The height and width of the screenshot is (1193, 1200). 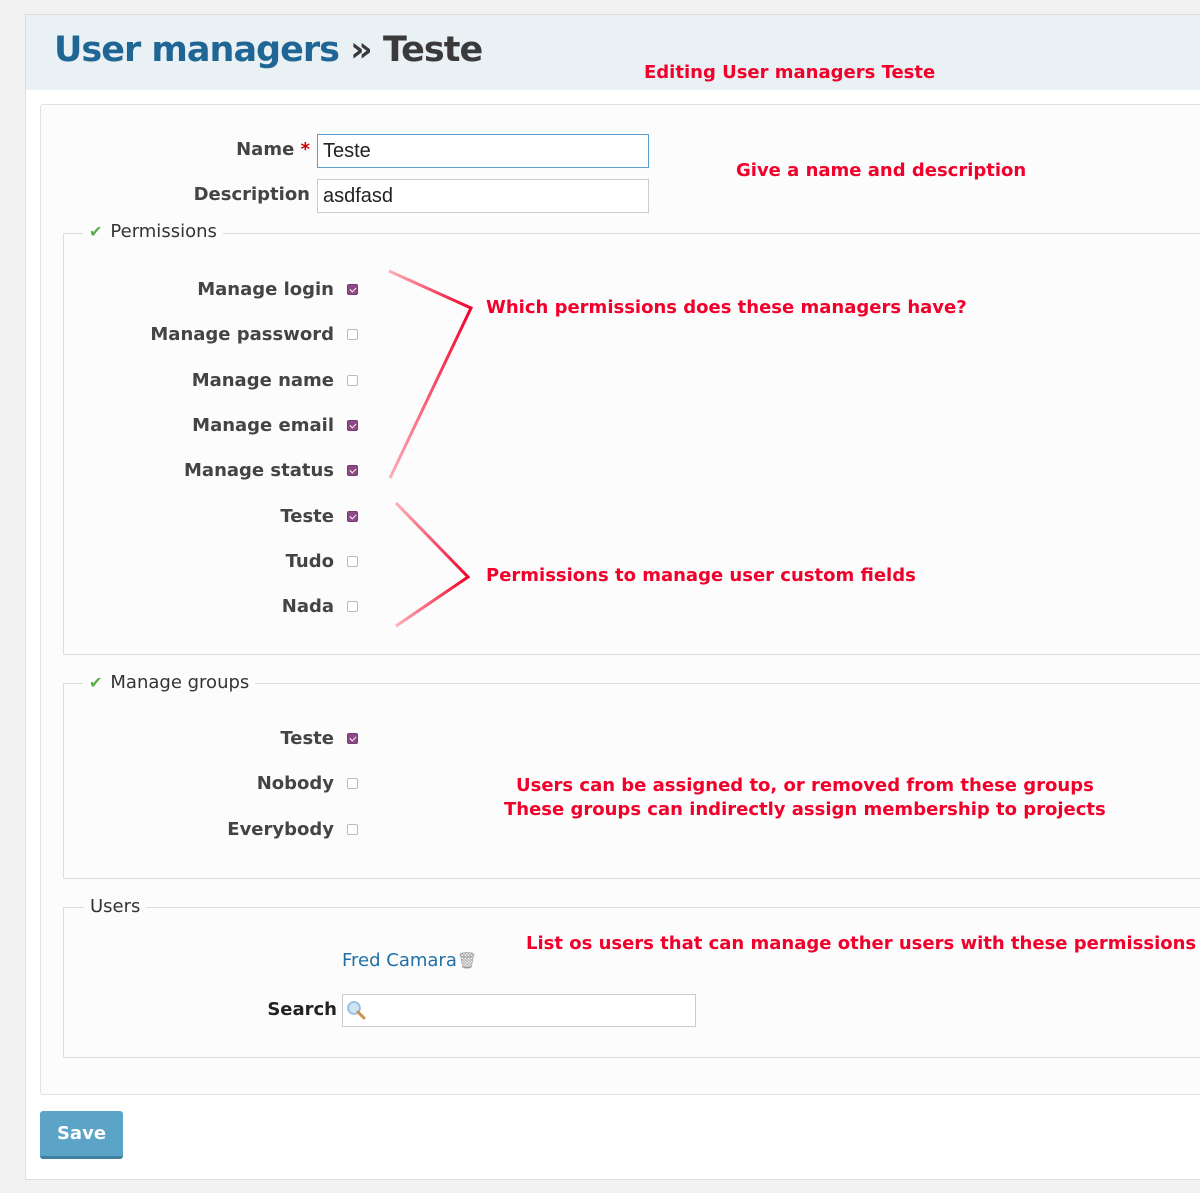 What do you see at coordinates (307, 738) in the screenshot?
I see `group-label: Teste` at bounding box center [307, 738].